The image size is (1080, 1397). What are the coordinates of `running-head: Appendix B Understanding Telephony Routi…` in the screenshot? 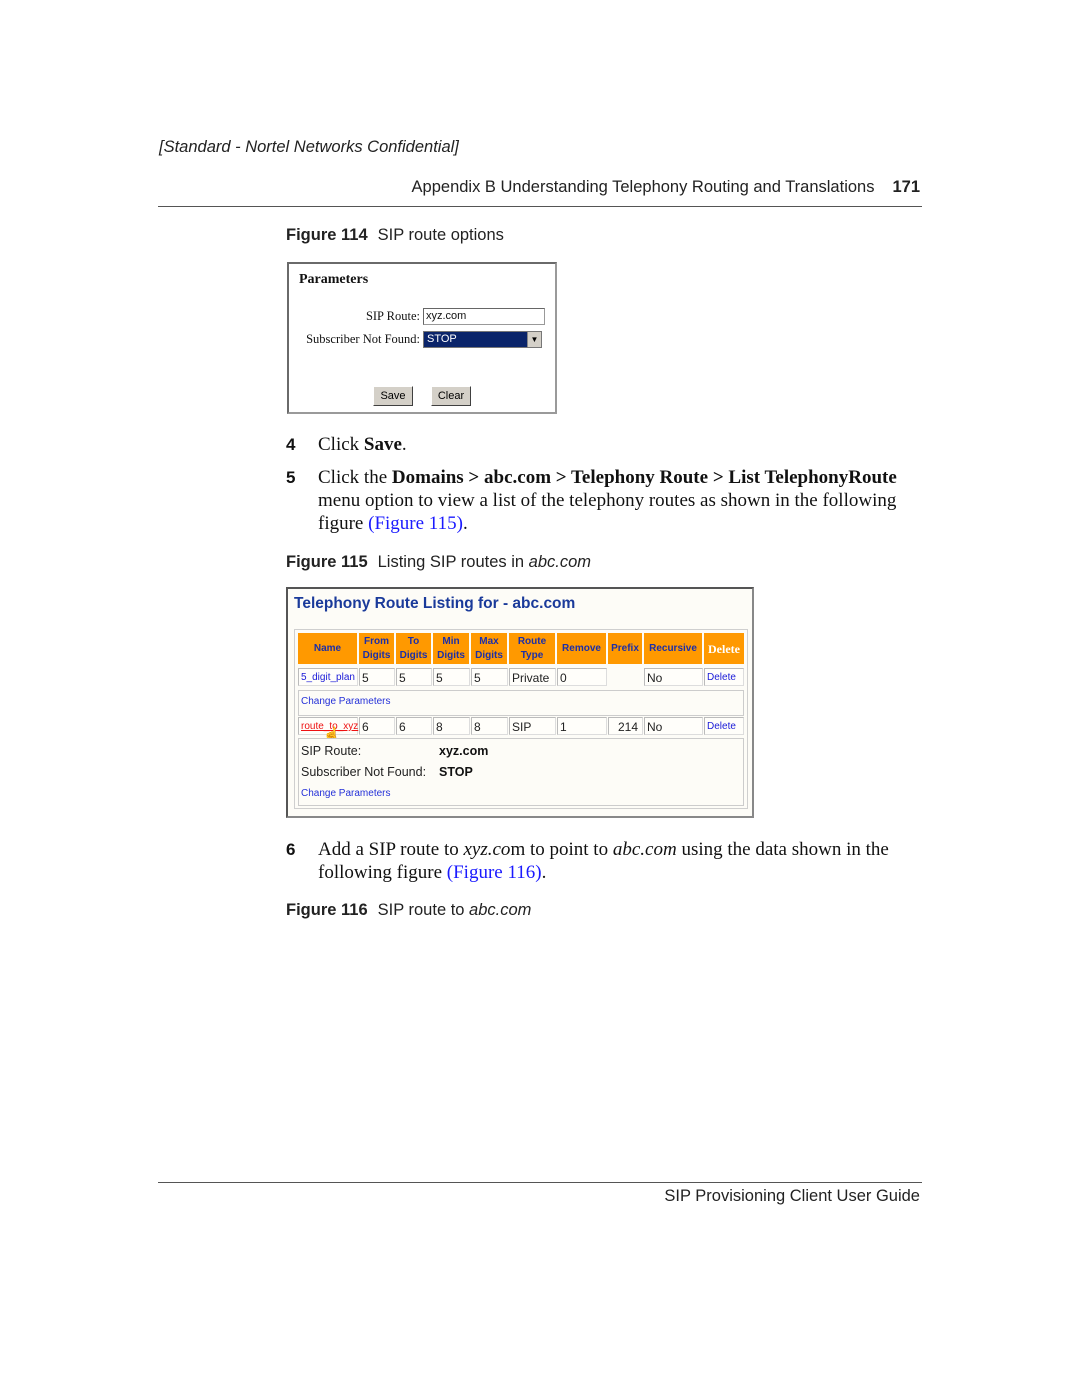 It's located at (666, 187).